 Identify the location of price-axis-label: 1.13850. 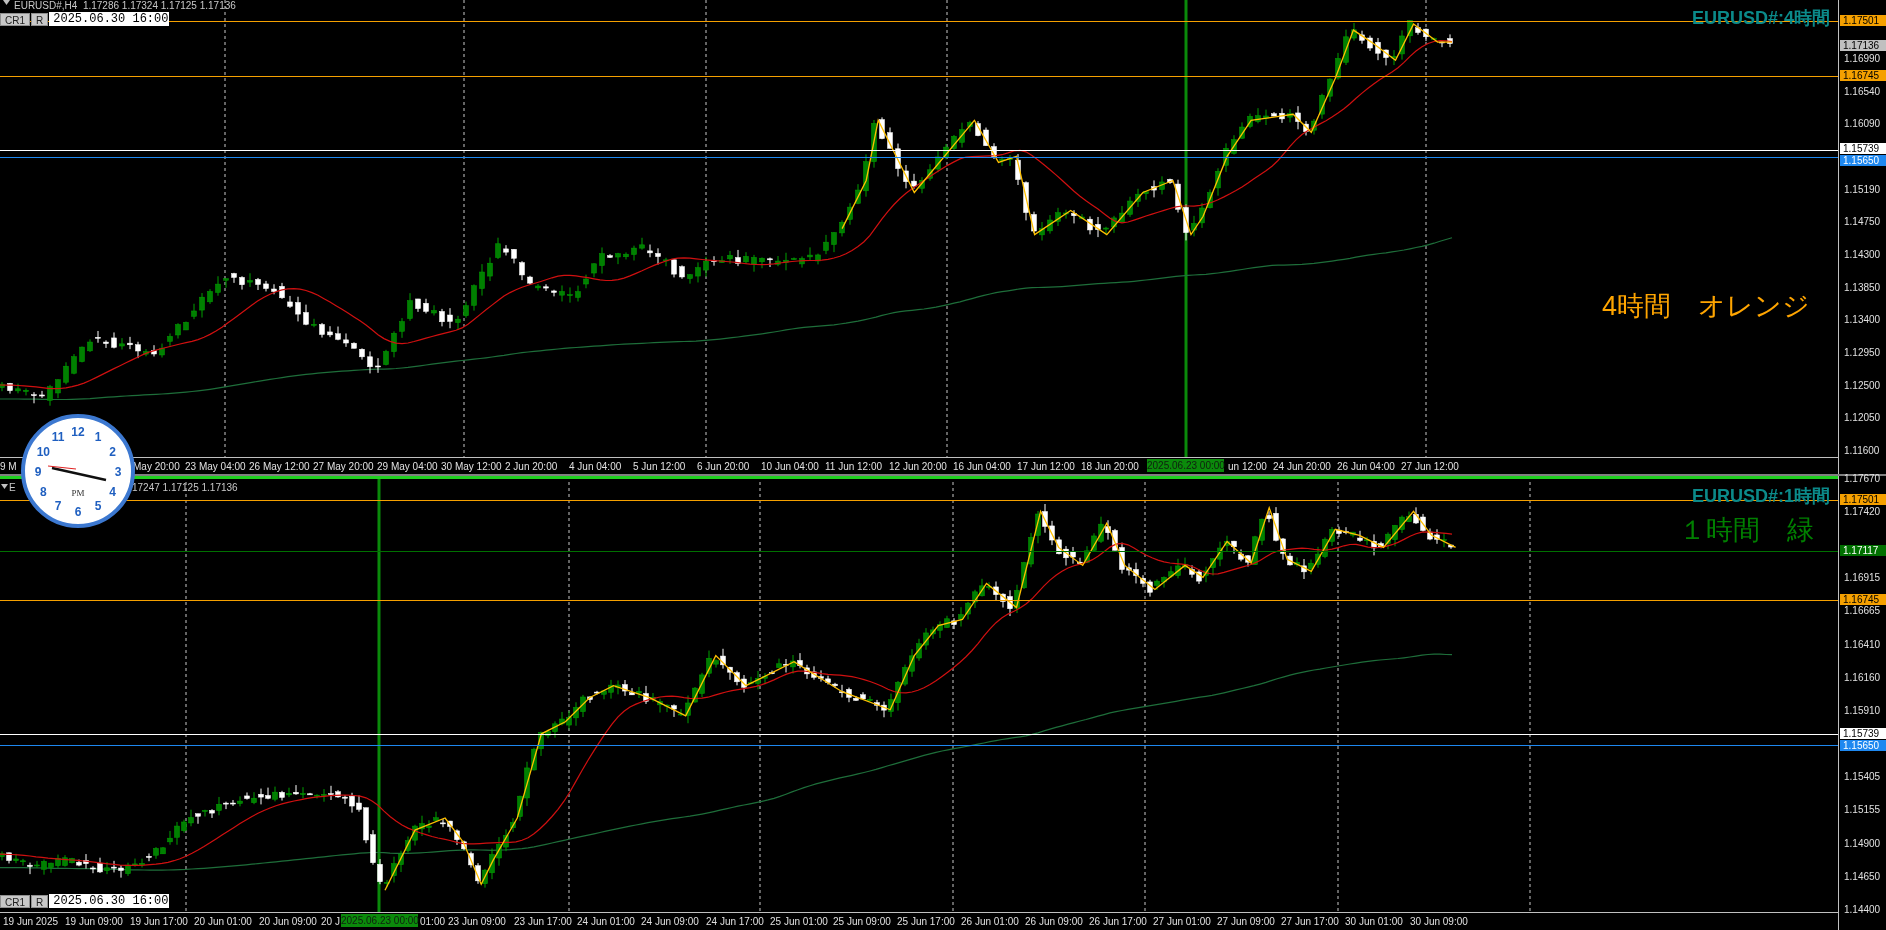
(1862, 287).